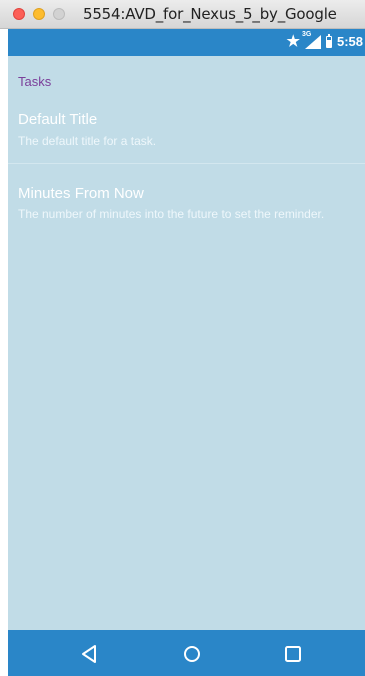 This screenshot has height=676, width=365. What do you see at coordinates (328, 40) in the screenshot?
I see `battery-icon` at bounding box center [328, 40].